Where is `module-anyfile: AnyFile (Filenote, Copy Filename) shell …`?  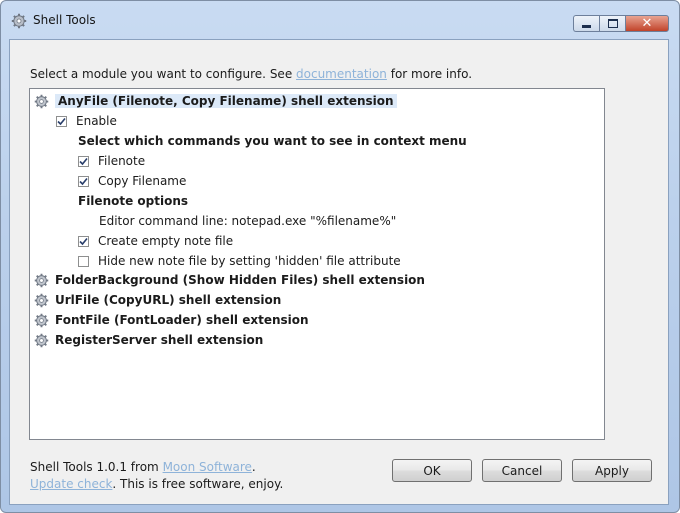 module-anyfile: AnyFile (Filenote, Copy Filename) shell … is located at coordinates (215, 101).